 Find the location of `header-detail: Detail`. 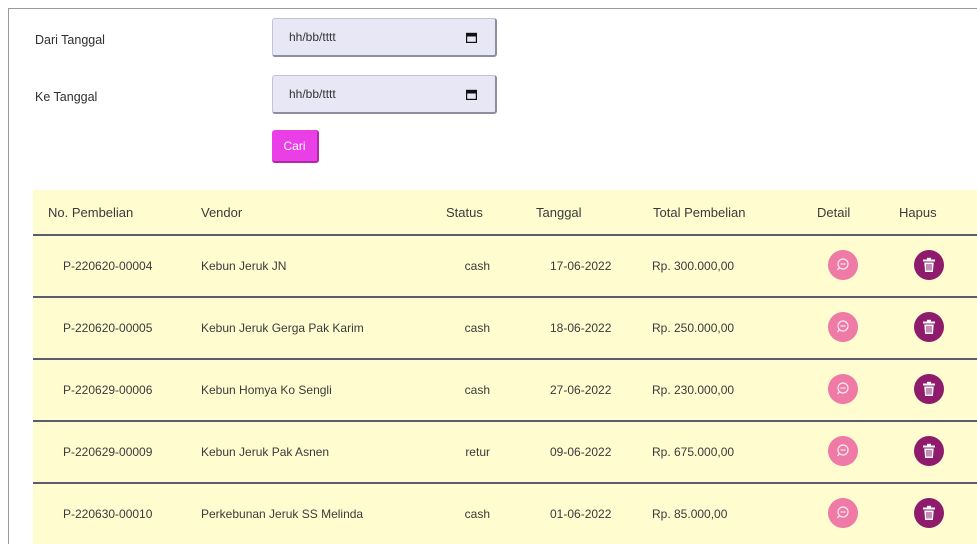

header-detail: Detail is located at coordinates (834, 212).